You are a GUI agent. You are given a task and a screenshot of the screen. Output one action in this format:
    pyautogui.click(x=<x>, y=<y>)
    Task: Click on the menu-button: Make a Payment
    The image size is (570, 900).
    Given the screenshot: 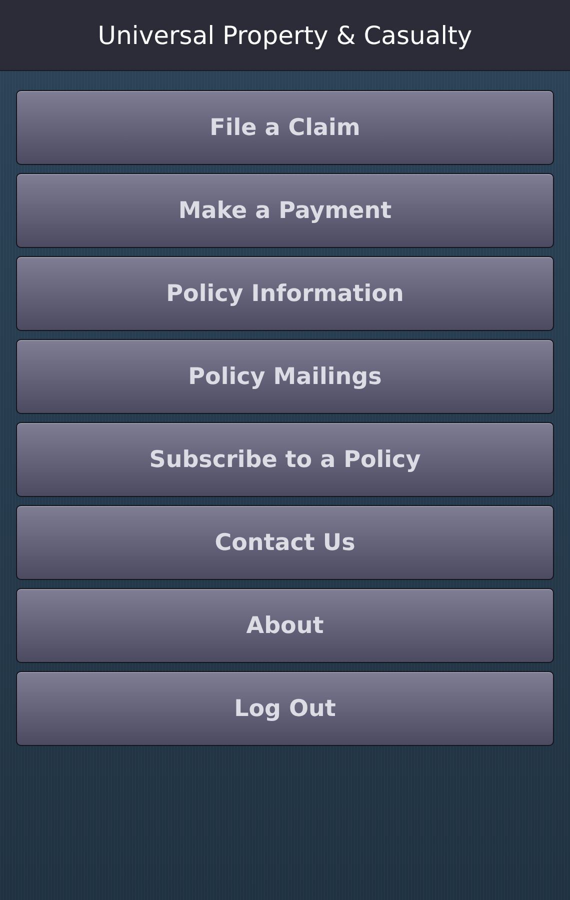 What is the action you would take?
    pyautogui.click(x=285, y=210)
    